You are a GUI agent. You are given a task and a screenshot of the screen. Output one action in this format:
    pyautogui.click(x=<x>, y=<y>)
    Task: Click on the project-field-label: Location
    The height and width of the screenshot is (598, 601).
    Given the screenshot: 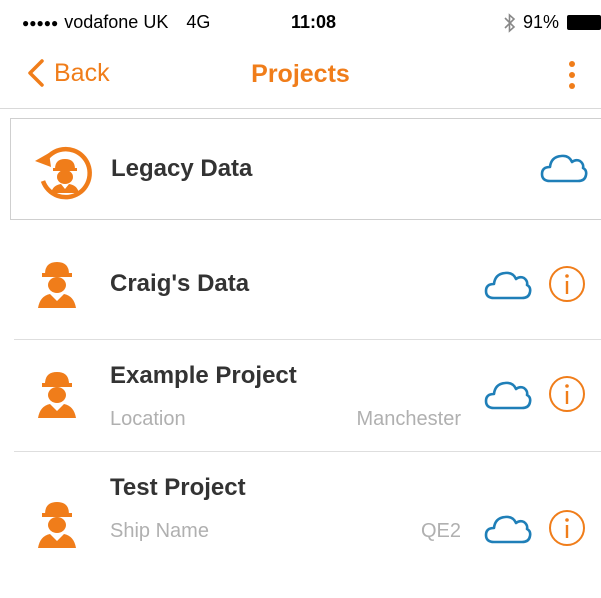 What is the action you would take?
    pyautogui.click(x=148, y=419)
    